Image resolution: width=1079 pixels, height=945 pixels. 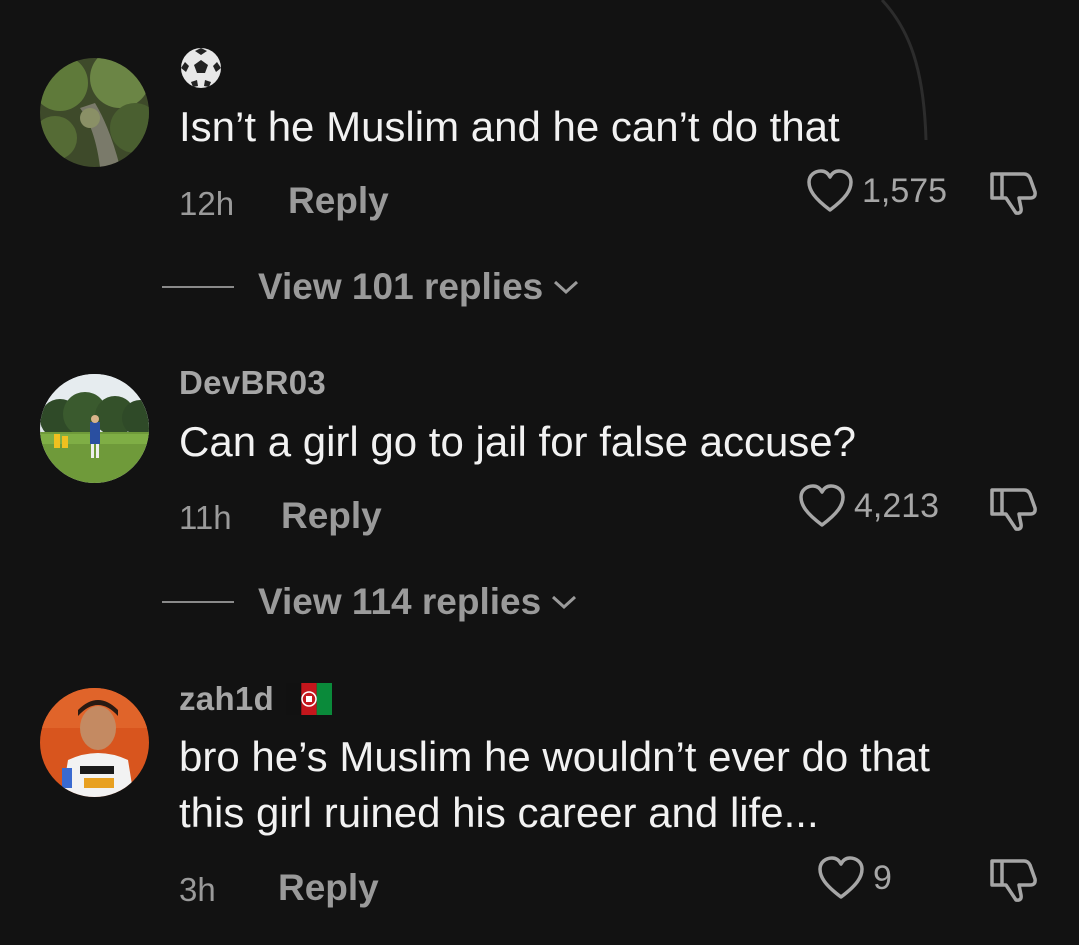 I want to click on like-count: 1,575, so click(x=905, y=190).